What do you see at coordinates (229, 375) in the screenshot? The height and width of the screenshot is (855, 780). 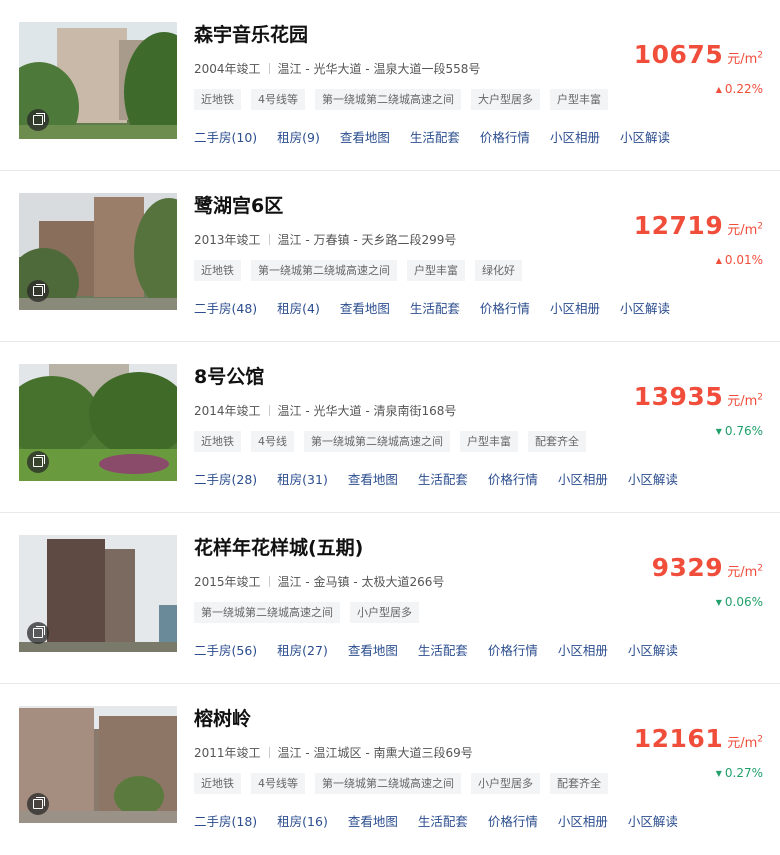 I see `community-name: 8号公馆` at bounding box center [229, 375].